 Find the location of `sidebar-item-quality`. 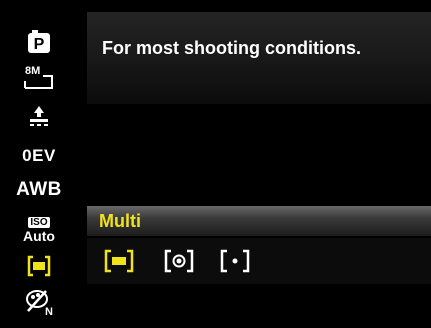

sidebar-item-quality is located at coordinates (39, 116).